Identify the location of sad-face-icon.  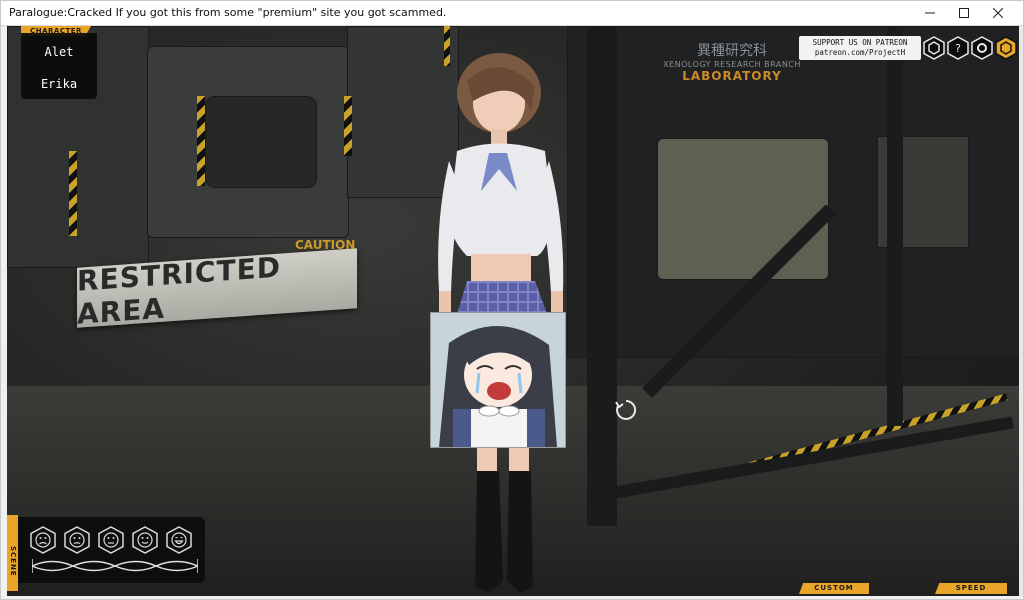
(43, 540).